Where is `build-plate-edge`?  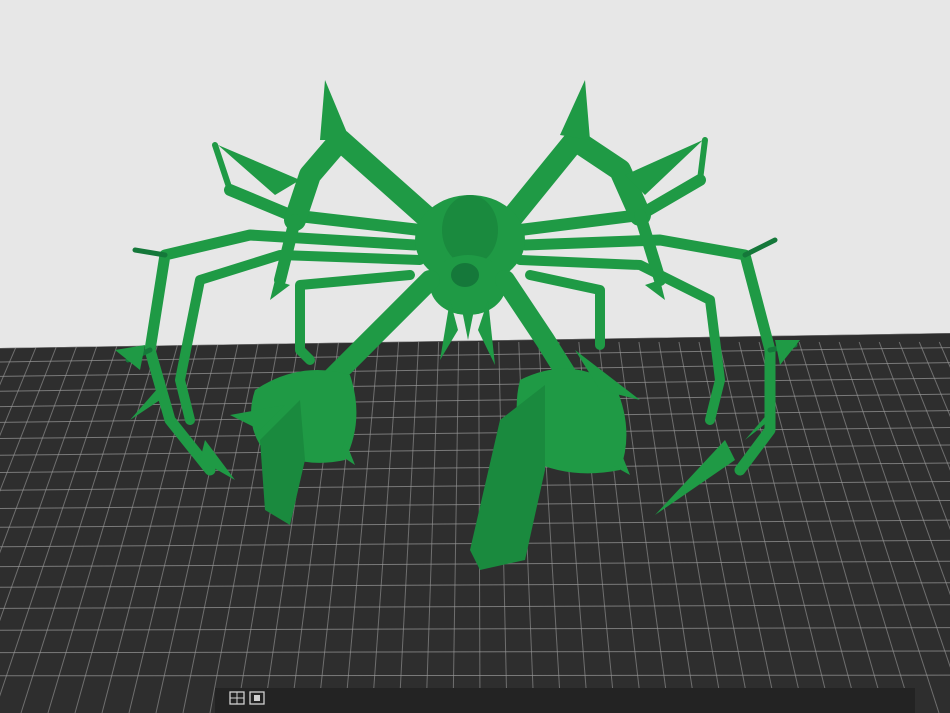 build-plate-edge is located at coordinates (565, 700).